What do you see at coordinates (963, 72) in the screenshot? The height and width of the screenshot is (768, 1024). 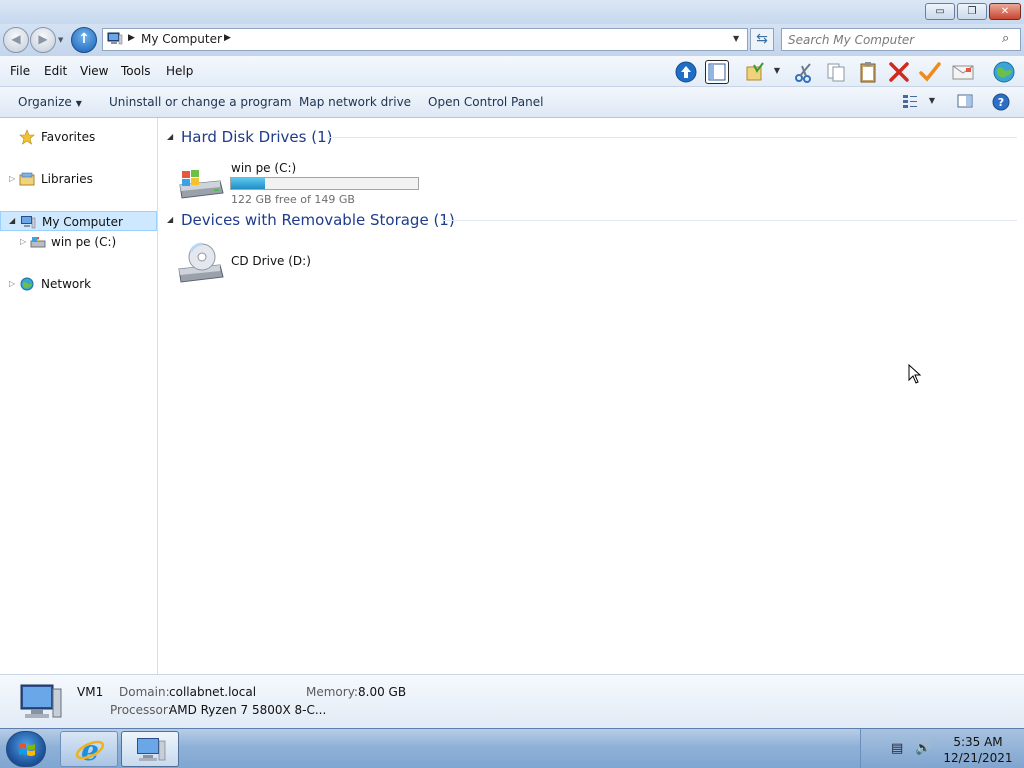 I see `mail-icon` at bounding box center [963, 72].